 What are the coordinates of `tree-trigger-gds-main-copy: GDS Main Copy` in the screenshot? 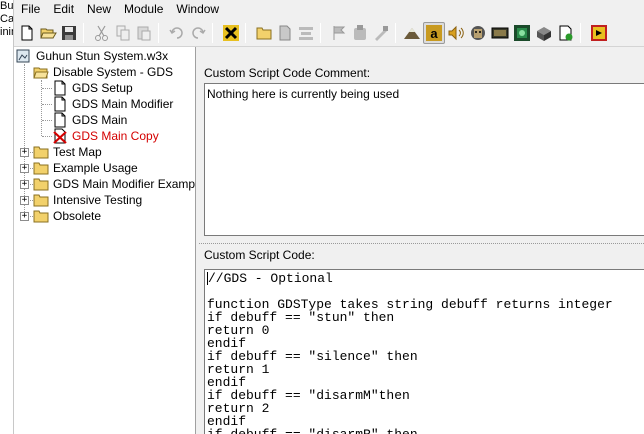 It's located at (106, 136).